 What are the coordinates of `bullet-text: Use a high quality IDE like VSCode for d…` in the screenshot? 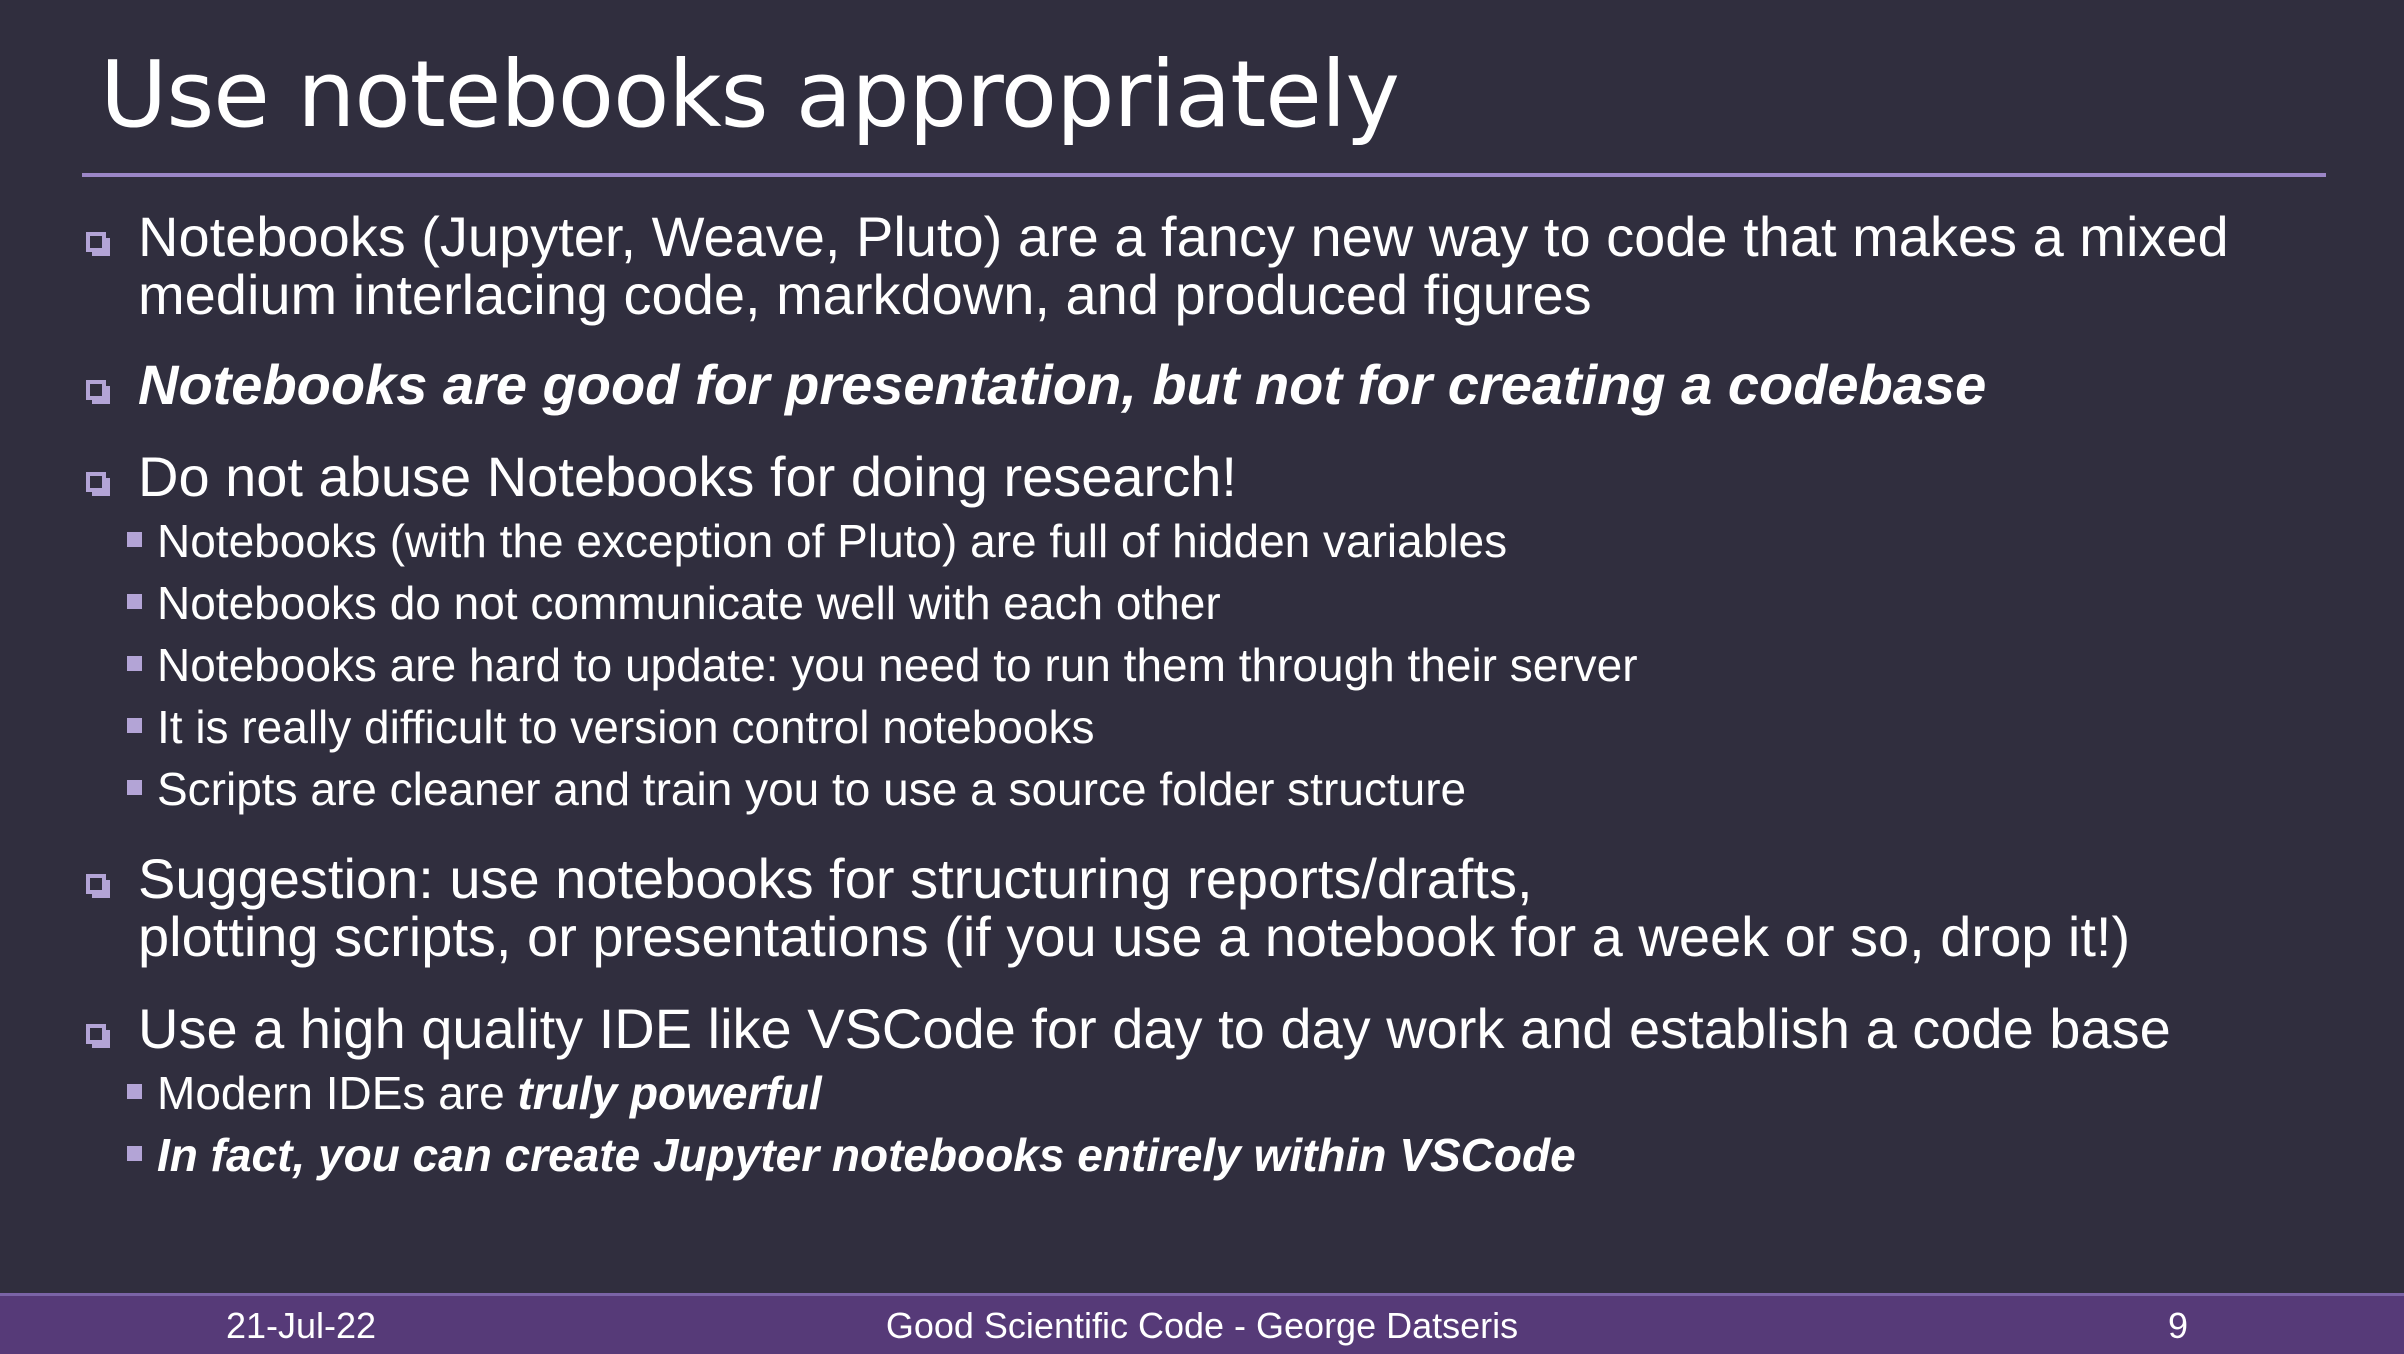 It's located at (1154, 1028).